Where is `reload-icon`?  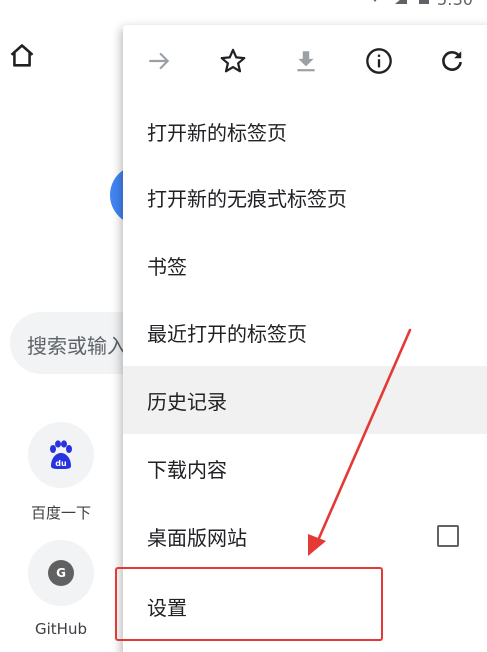
reload-icon is located at coordinates (452, 61).